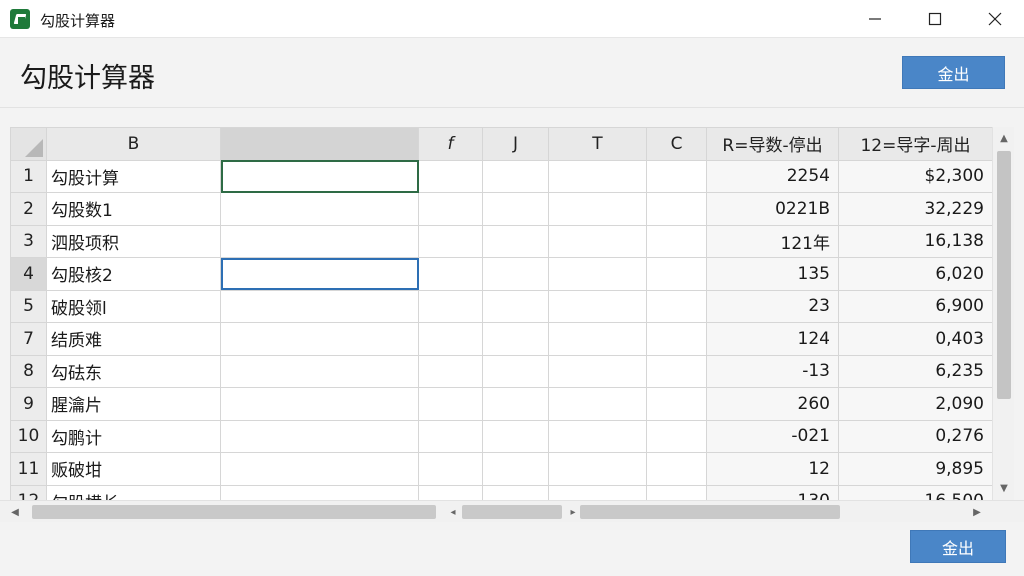  Describe the element at coordinates (453, 512) in the screenshot. I see `scroll-left-icon: ◂` at that location.